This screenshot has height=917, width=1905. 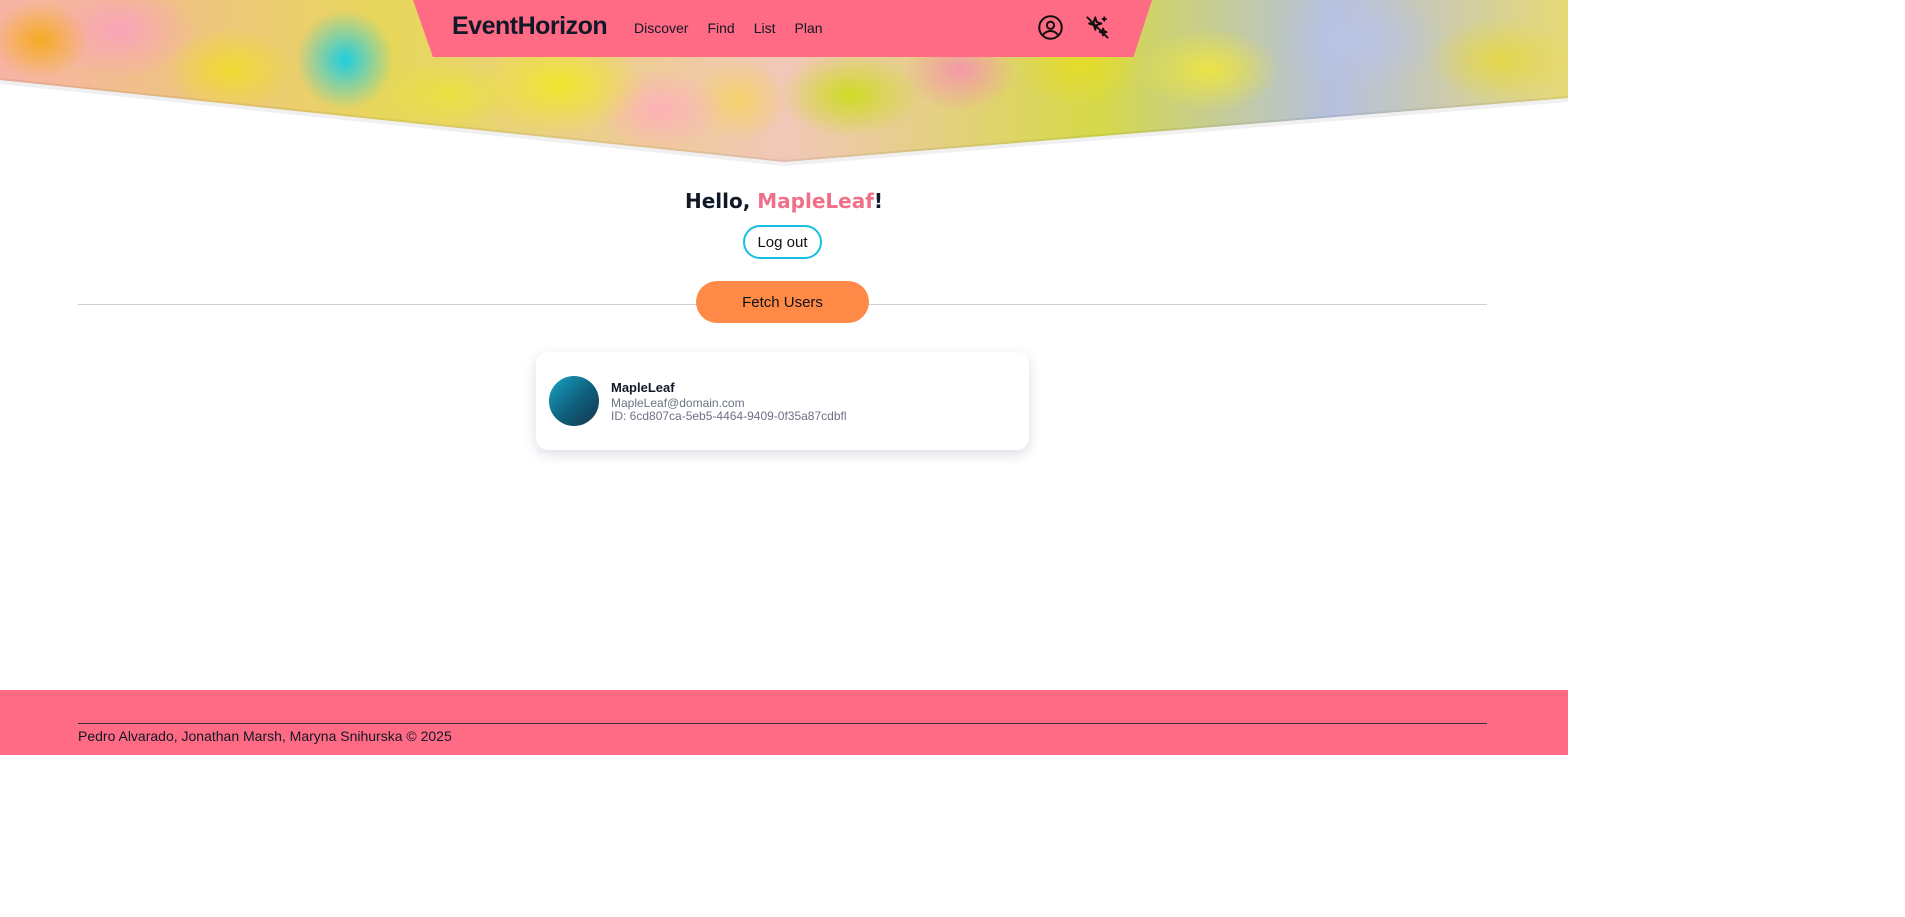 I want to click on nav-link-discover: Discover, so click(x=661, y=28).